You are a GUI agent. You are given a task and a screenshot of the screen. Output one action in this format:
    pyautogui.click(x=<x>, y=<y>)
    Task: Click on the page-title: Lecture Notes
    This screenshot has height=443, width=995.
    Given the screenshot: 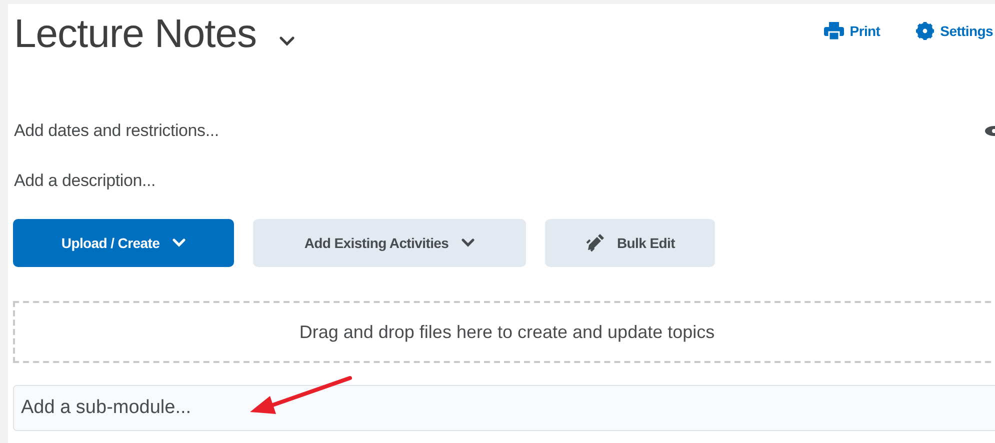 What is the action you would take?
    pyautogui.click(x=135, y=34)
    